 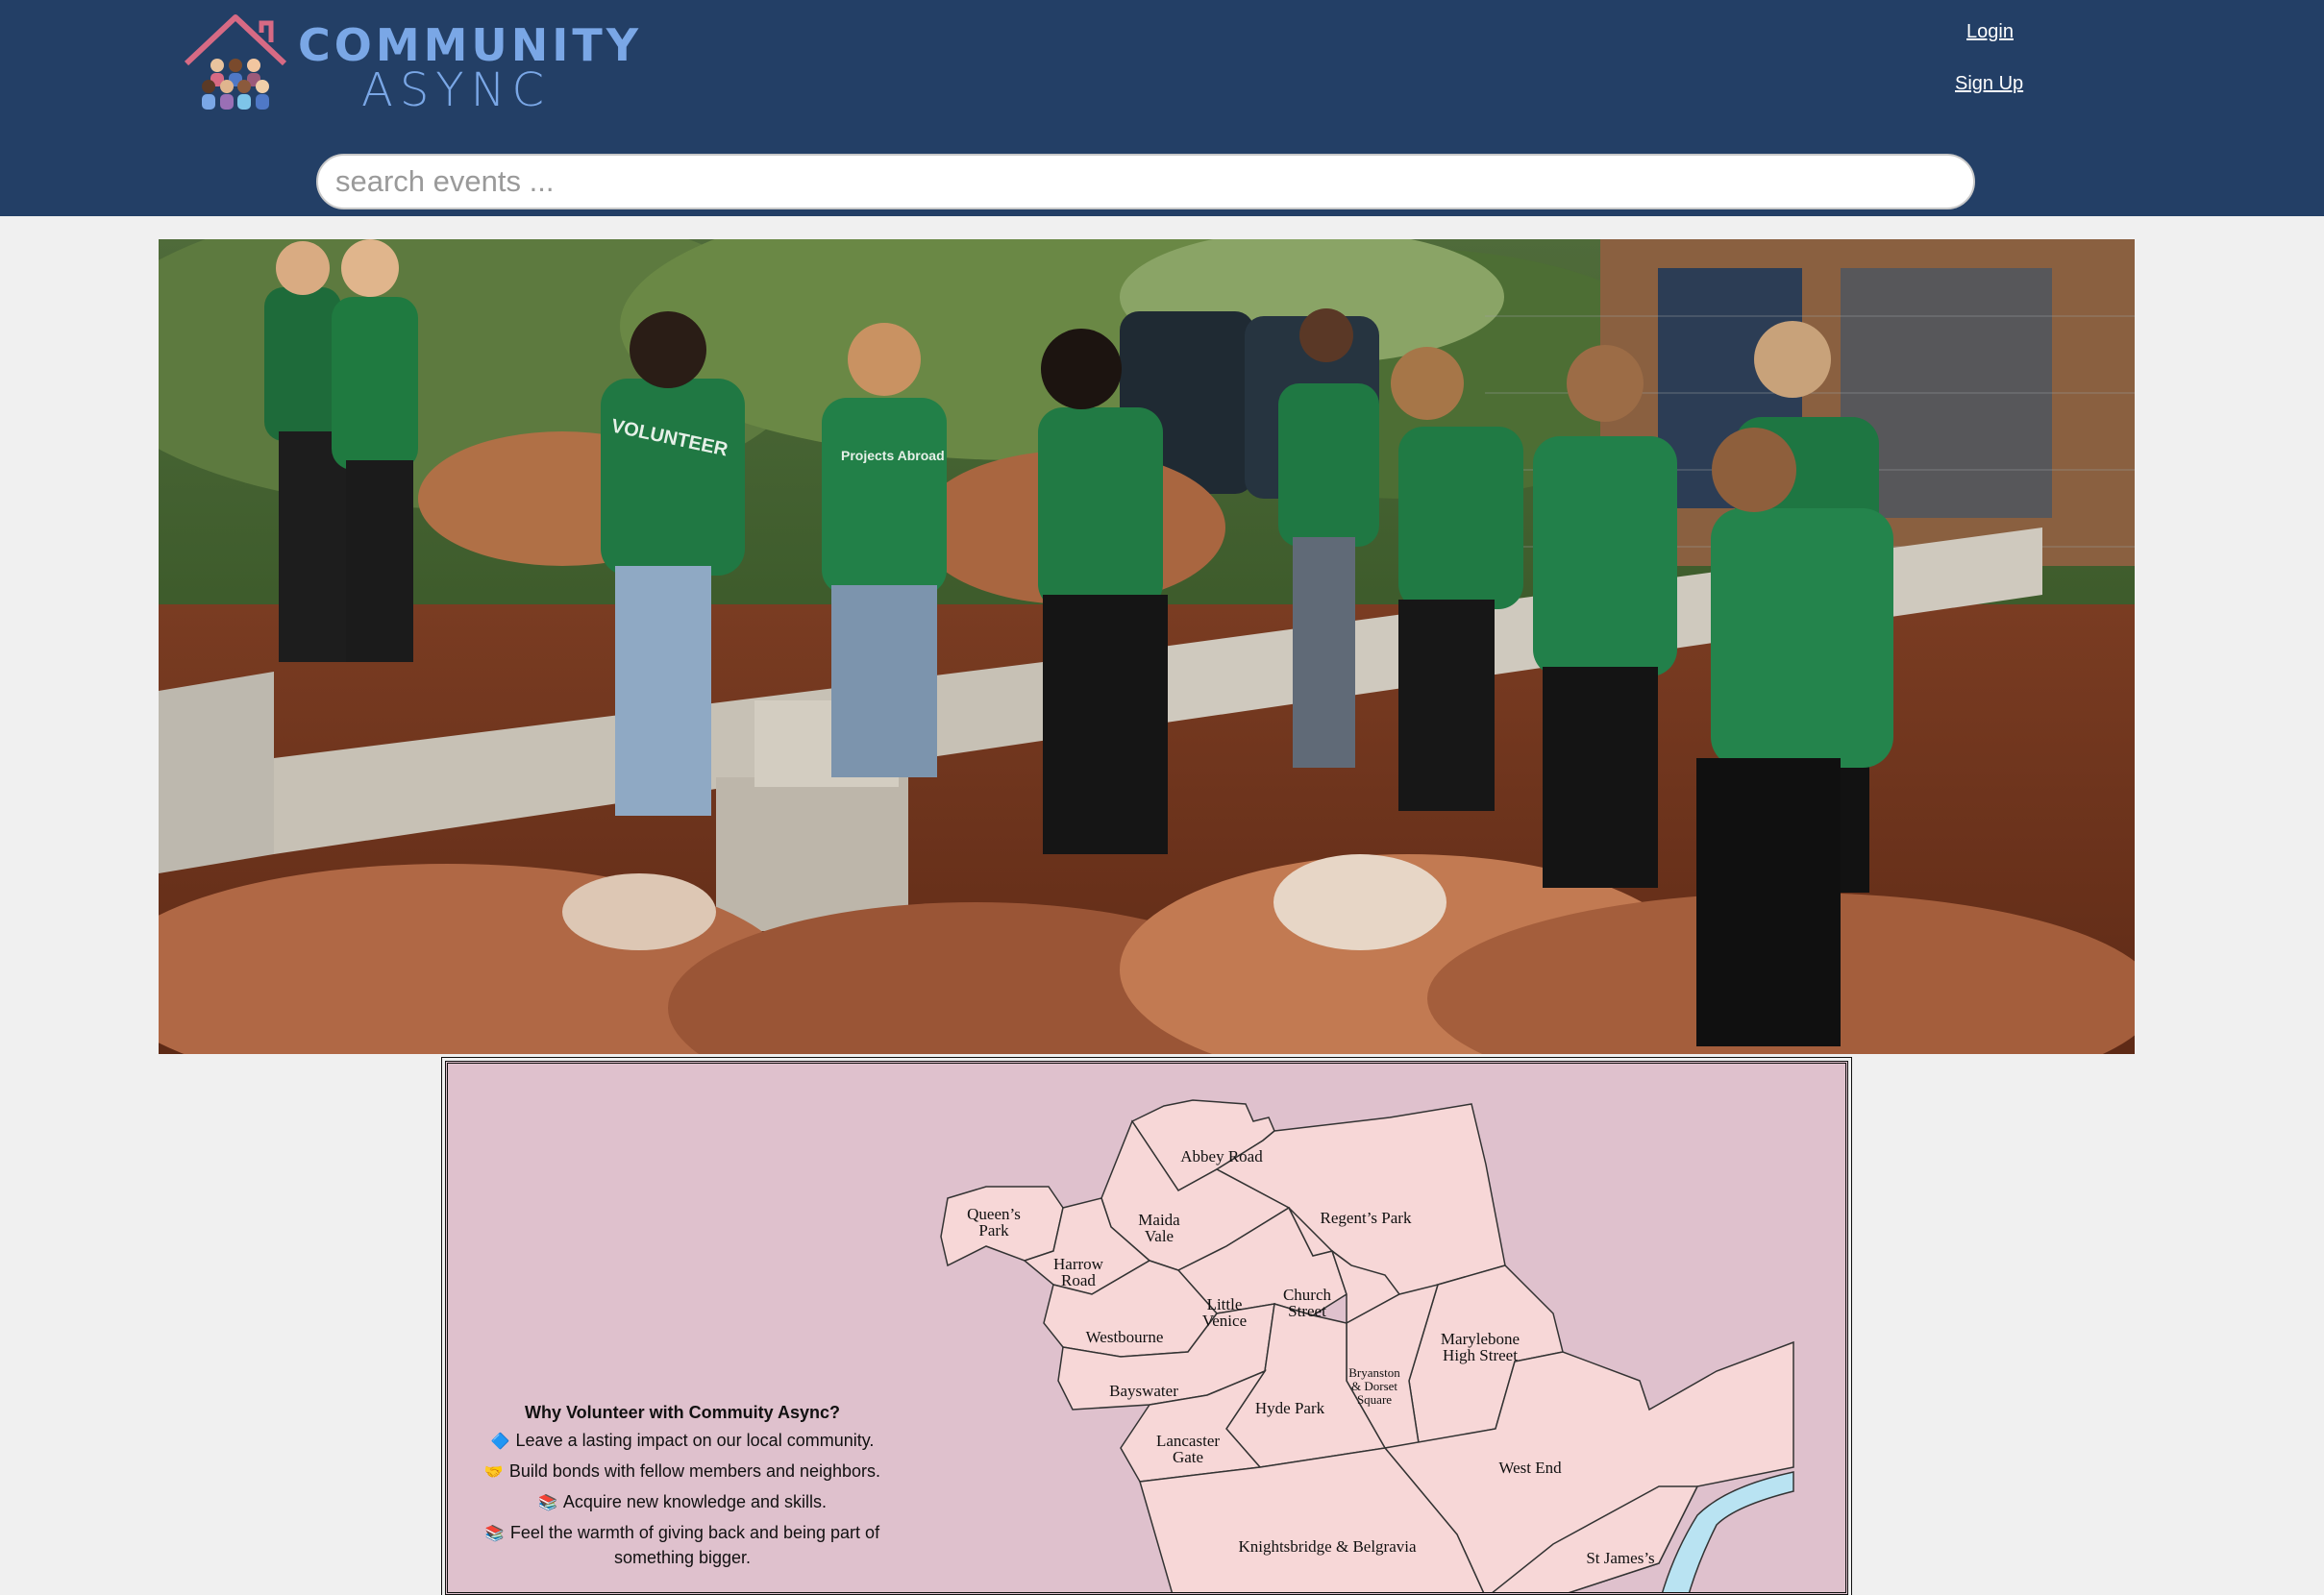 I want to click on label-church-street: Church Street, so click(x=1307, y=1303).